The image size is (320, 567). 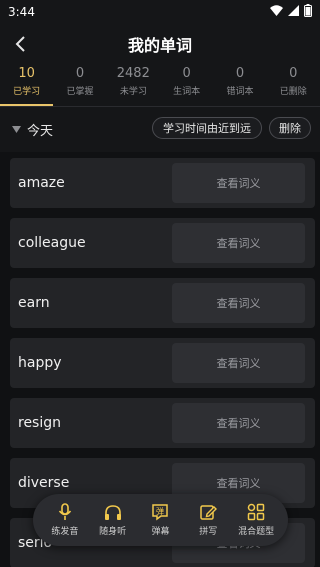 I want to click on status-icons, so click(x=291, y=12).